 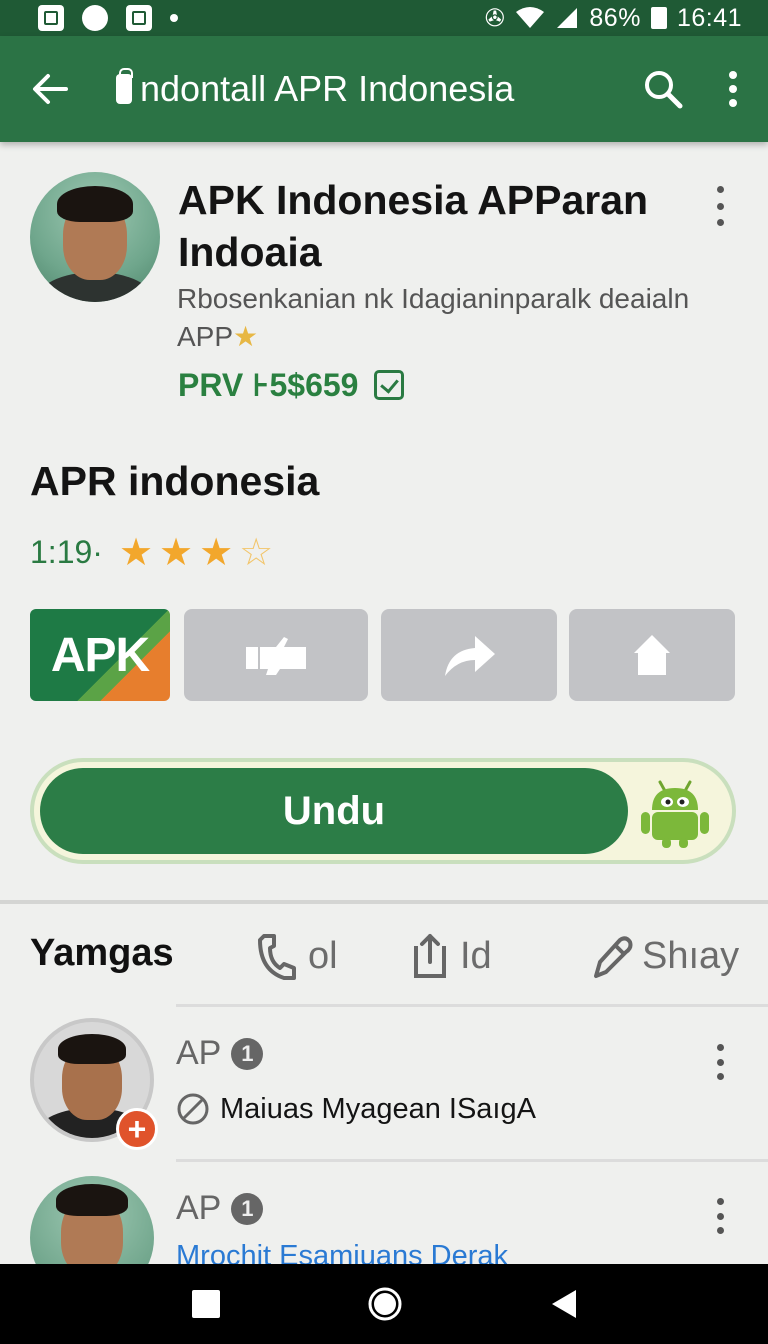 What do you see at coordinates (476, 955) in the screenshot?
I see `tab-label: Id` at bounding box center [476, 955].